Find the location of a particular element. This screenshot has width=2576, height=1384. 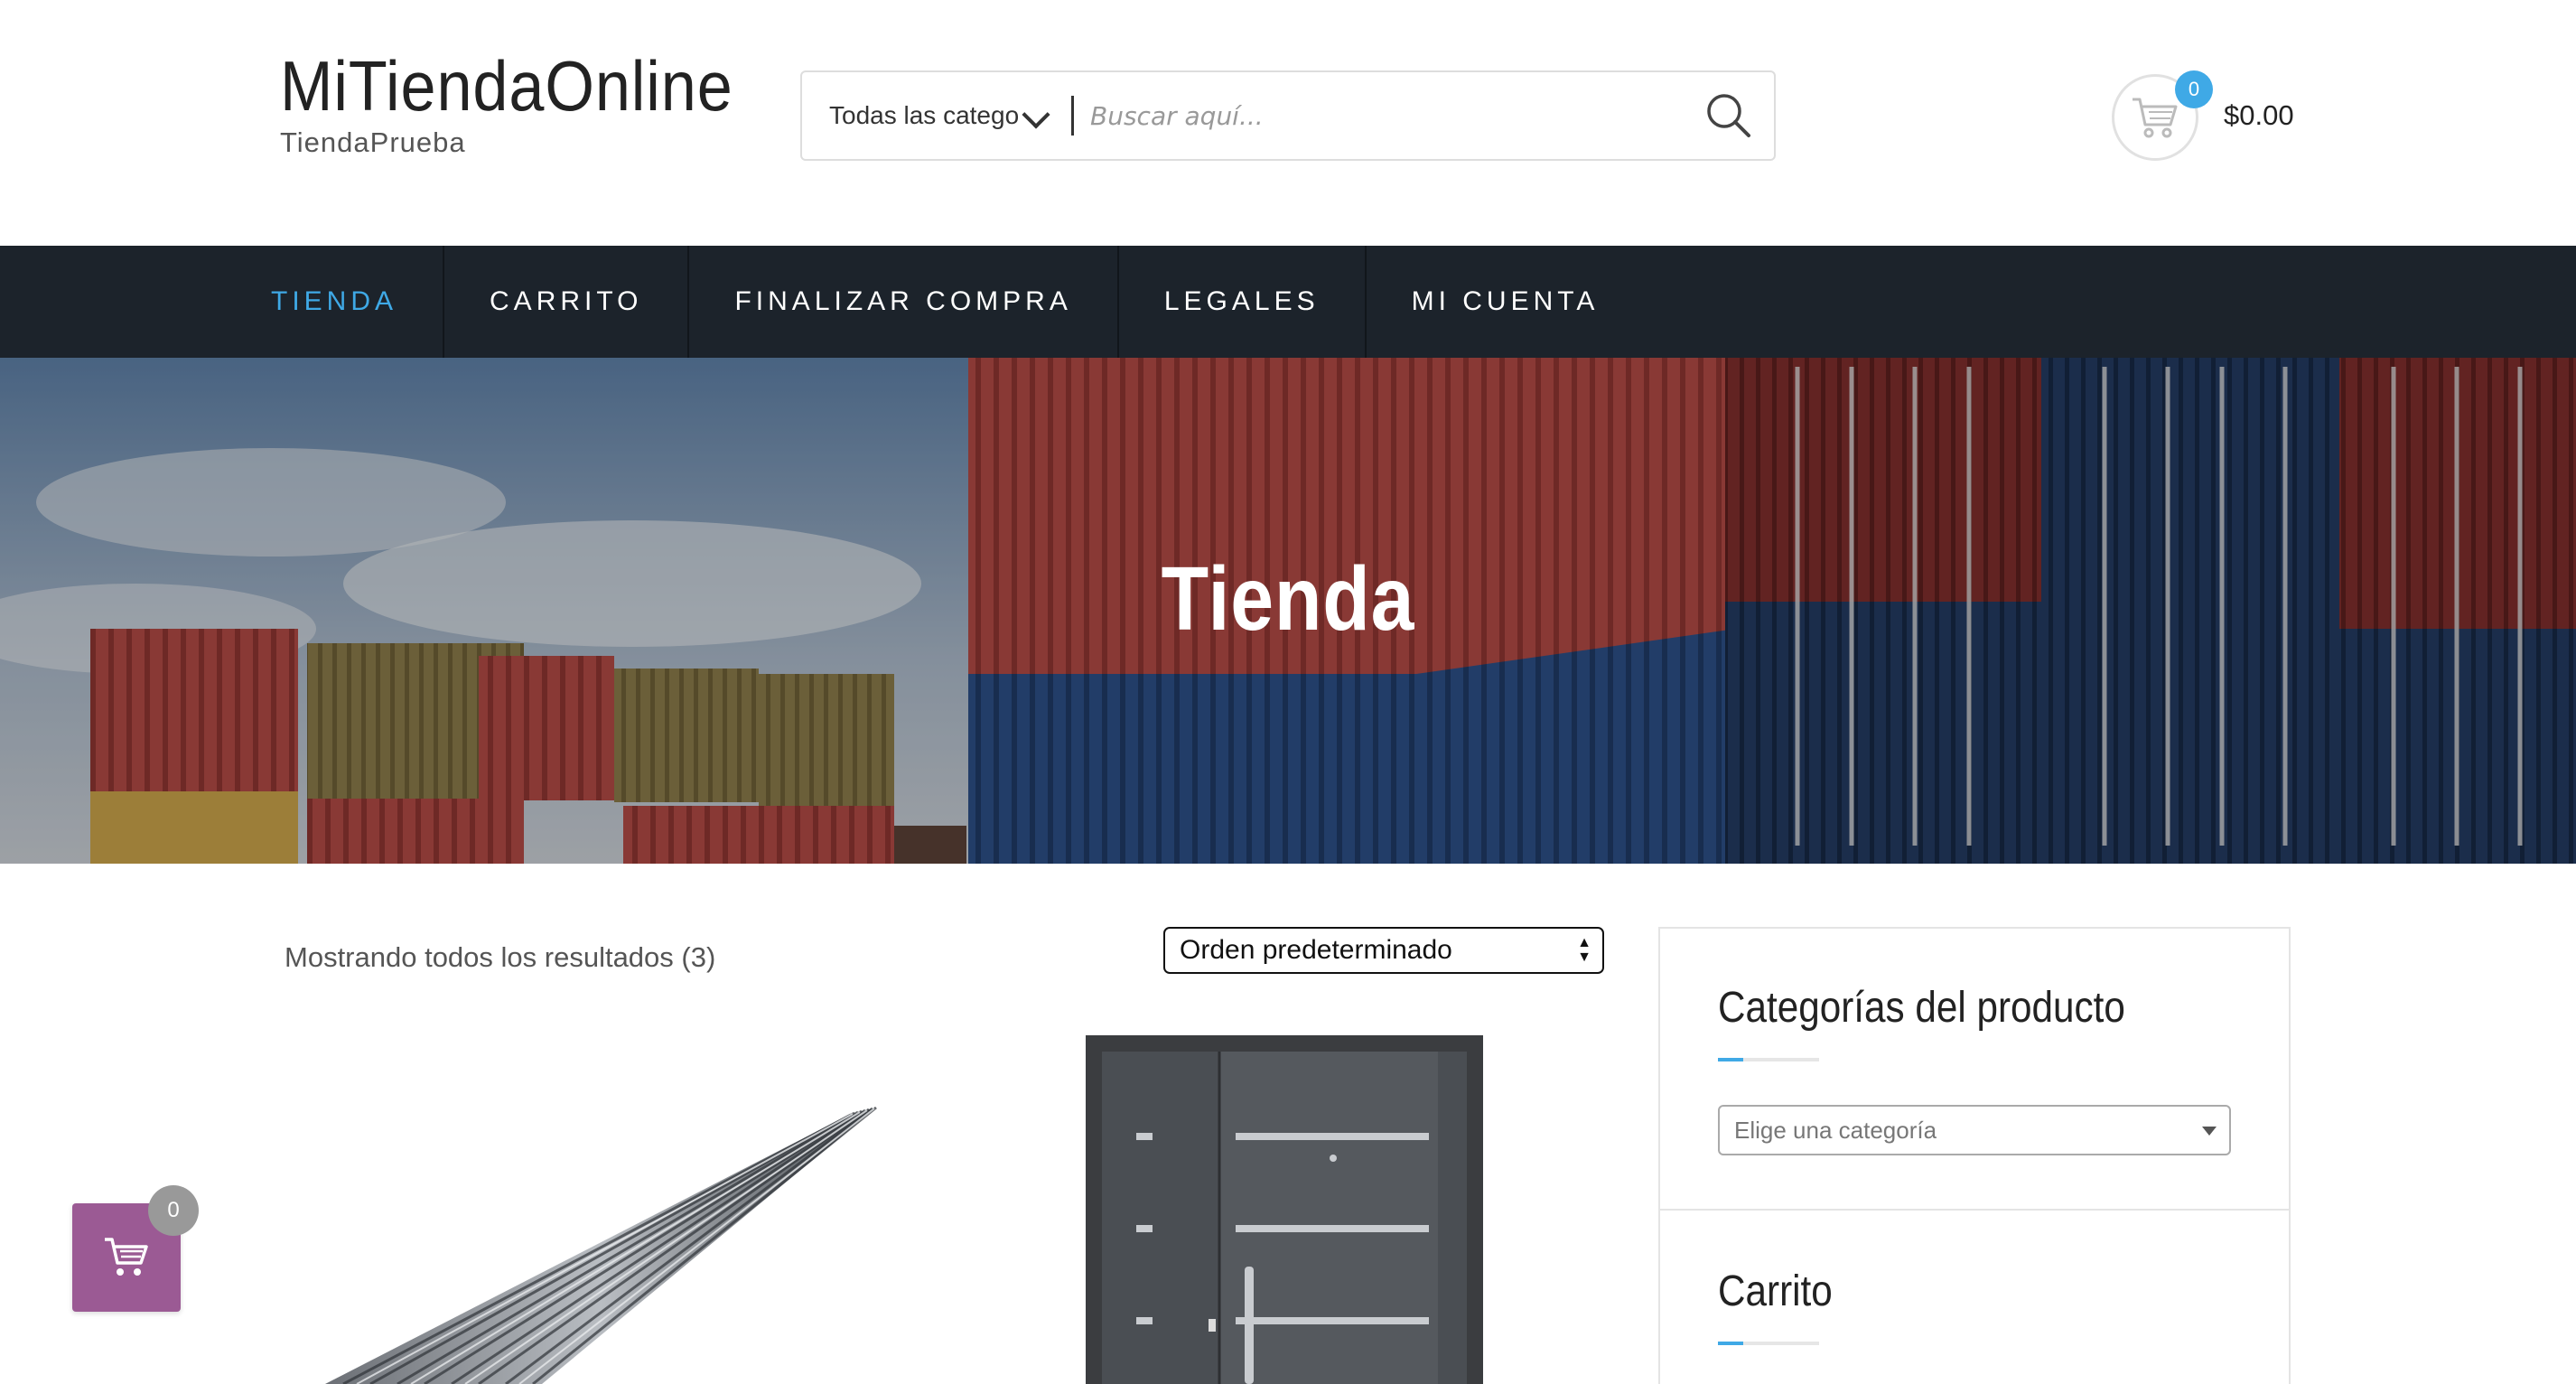

site-title: MiTiendaOnline is located at coordinates (507, 85).